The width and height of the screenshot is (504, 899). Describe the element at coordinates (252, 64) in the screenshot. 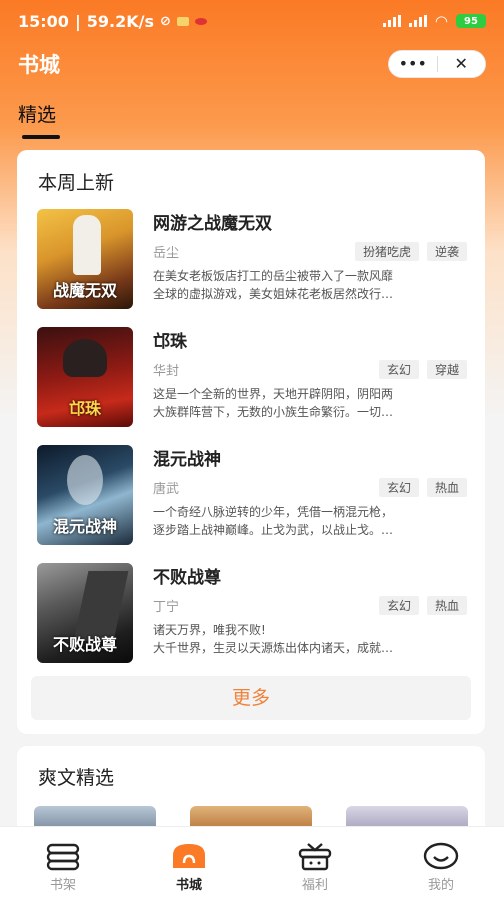

I see `app-header: 书城 ••• ✕` at that location.